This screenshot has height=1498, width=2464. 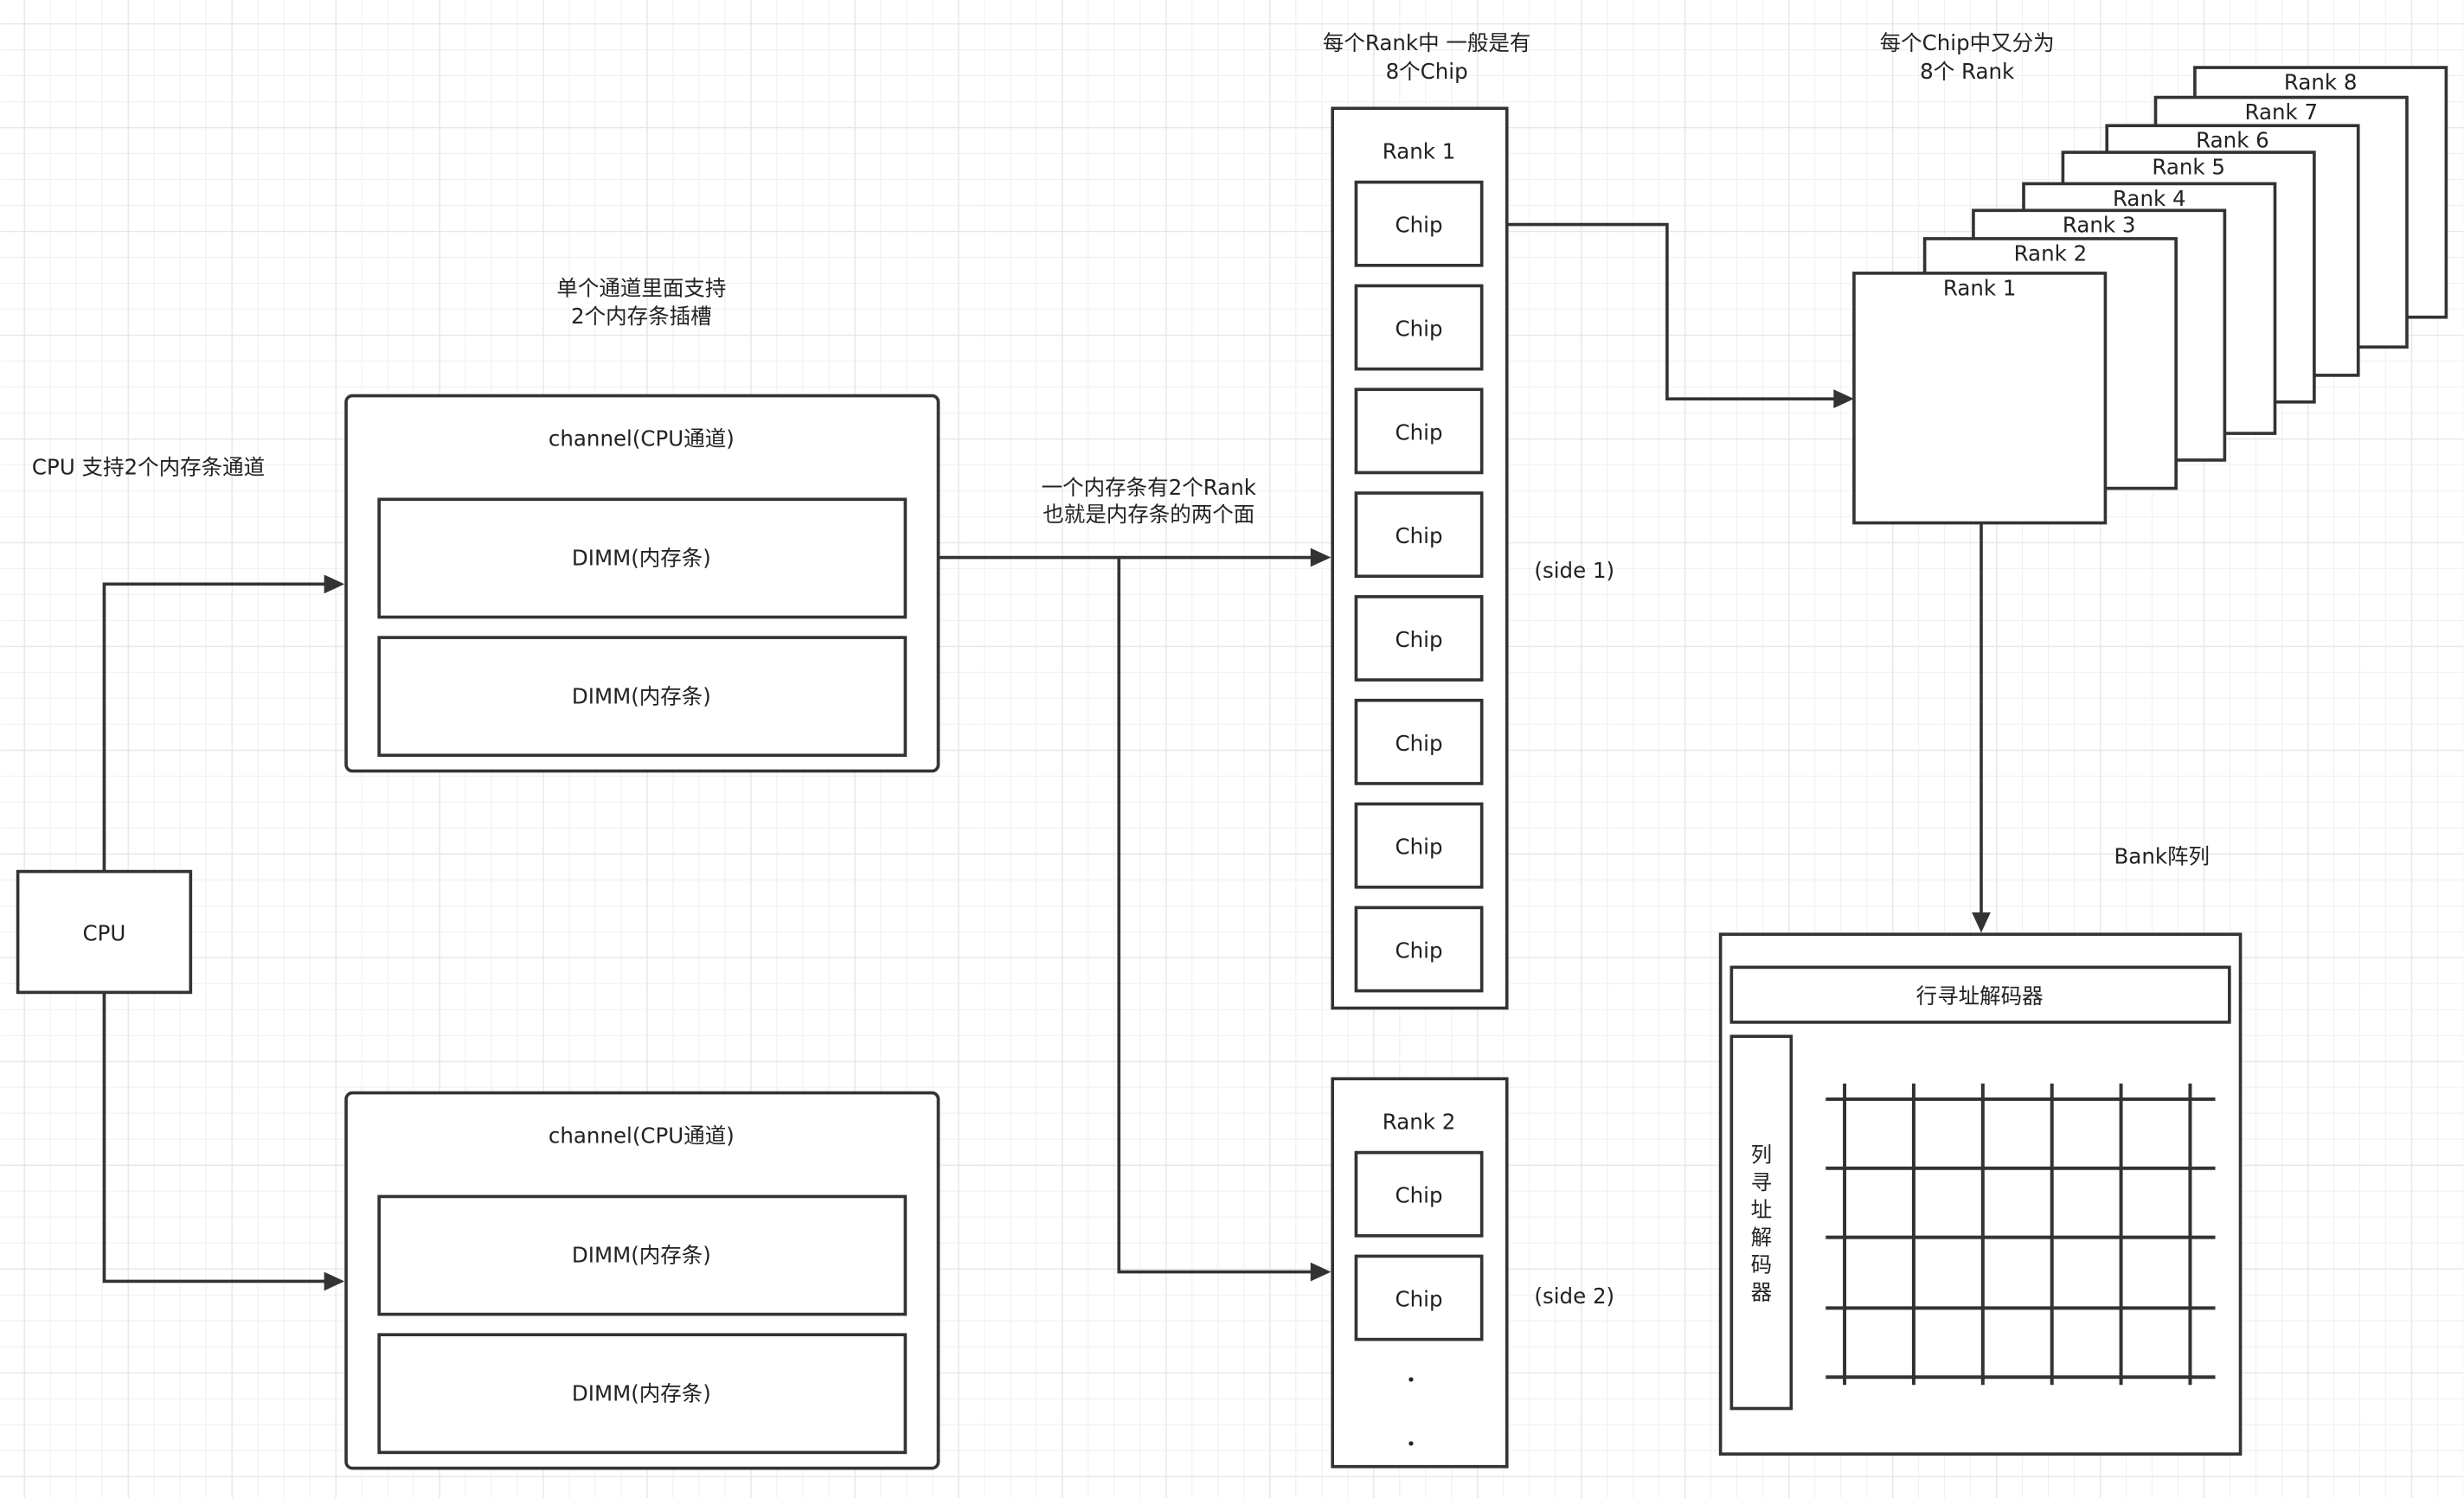 I want to click on rank-layer-label: Rank 4, so click(x=2150, y=198).